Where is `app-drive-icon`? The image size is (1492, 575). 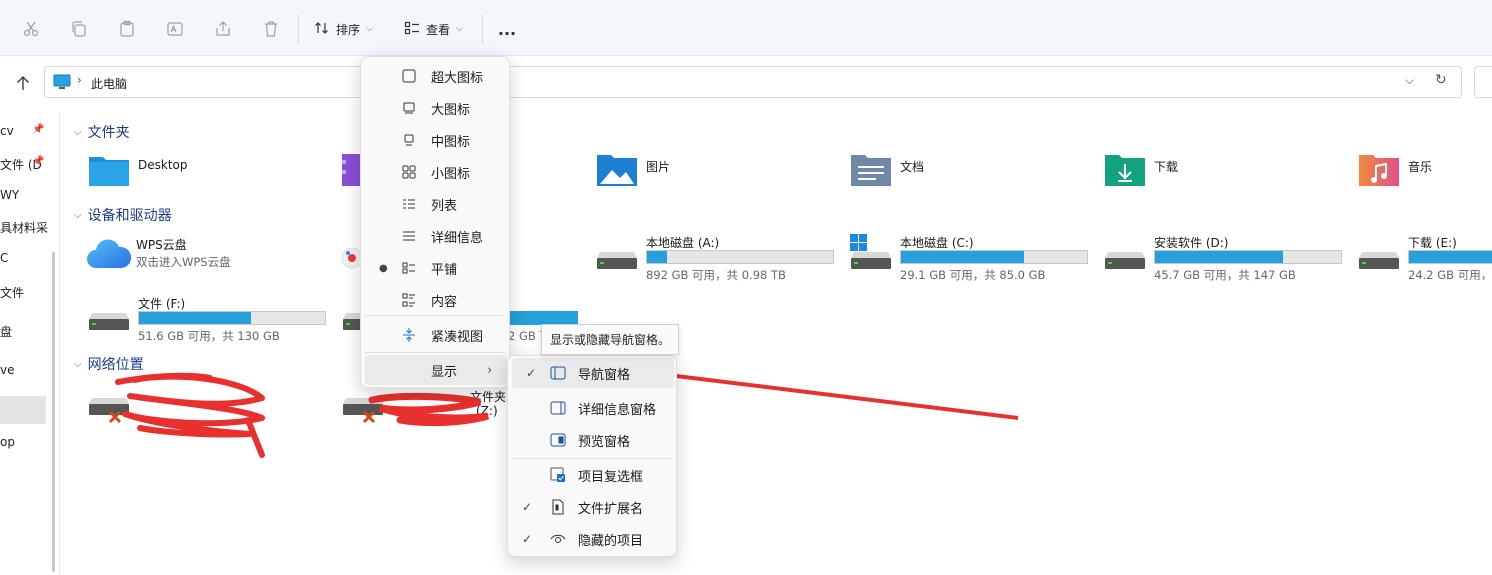 app-drive-icon is located at coordinates (352, 258).